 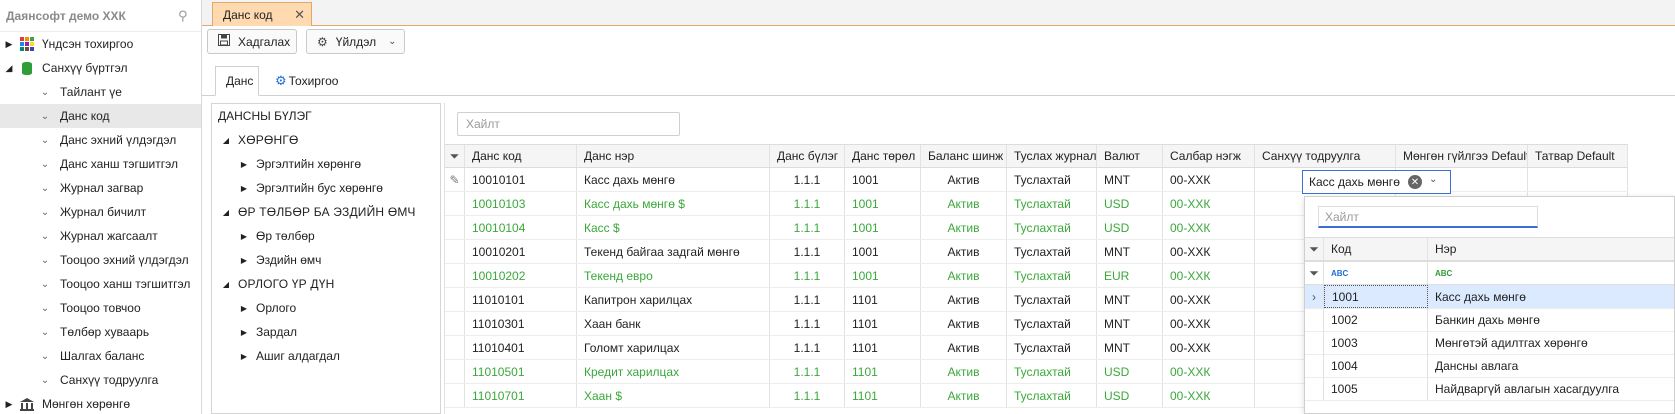 What do you see at coordinates (521, 347) in the screenshot?
I see `cell-code: 11010401` at bounding box center [521, 347].